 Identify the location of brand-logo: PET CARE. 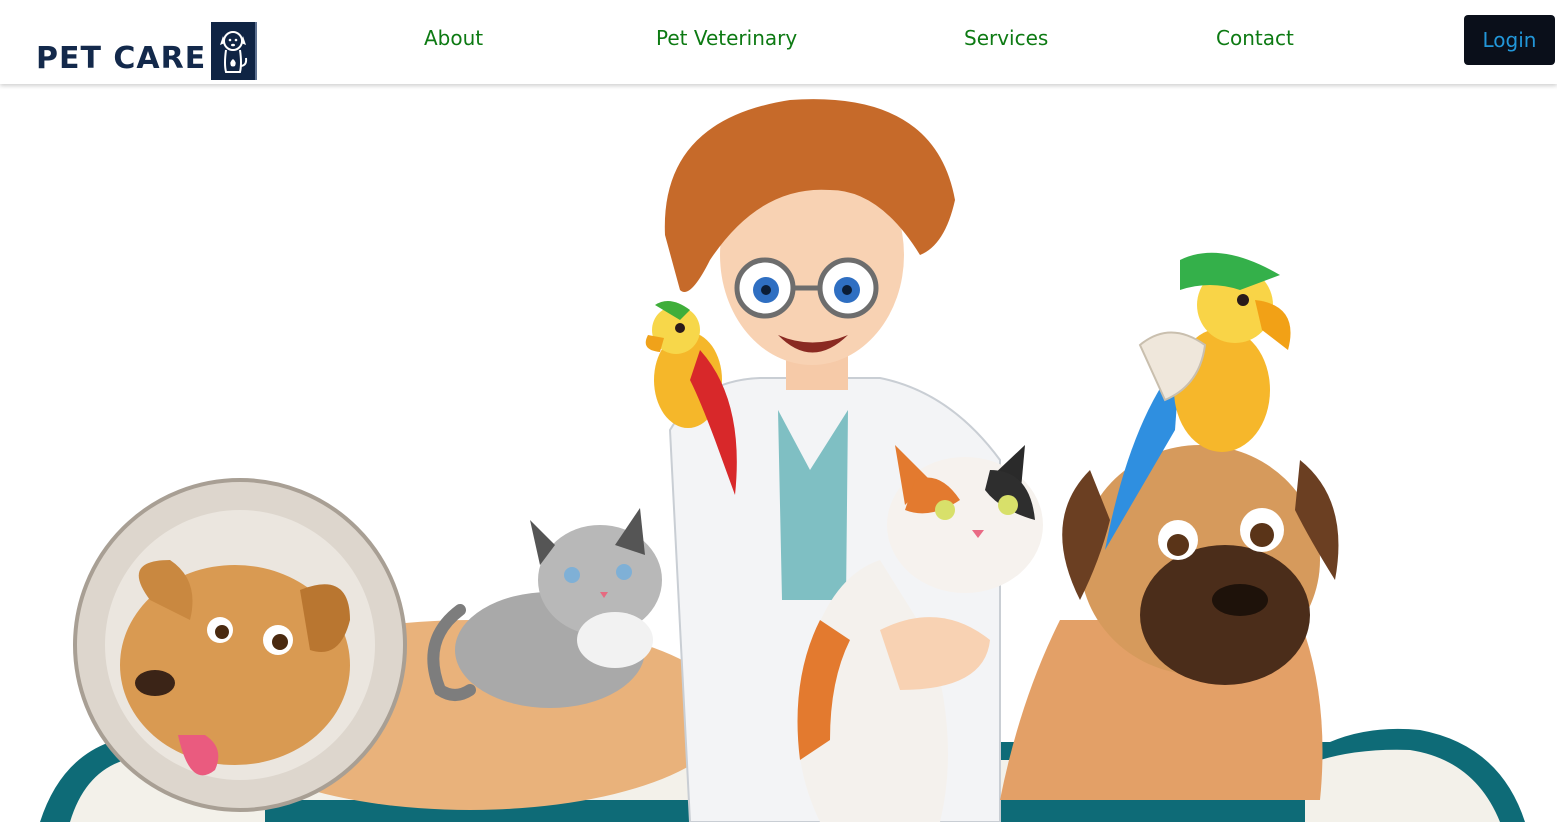
(147, 51).